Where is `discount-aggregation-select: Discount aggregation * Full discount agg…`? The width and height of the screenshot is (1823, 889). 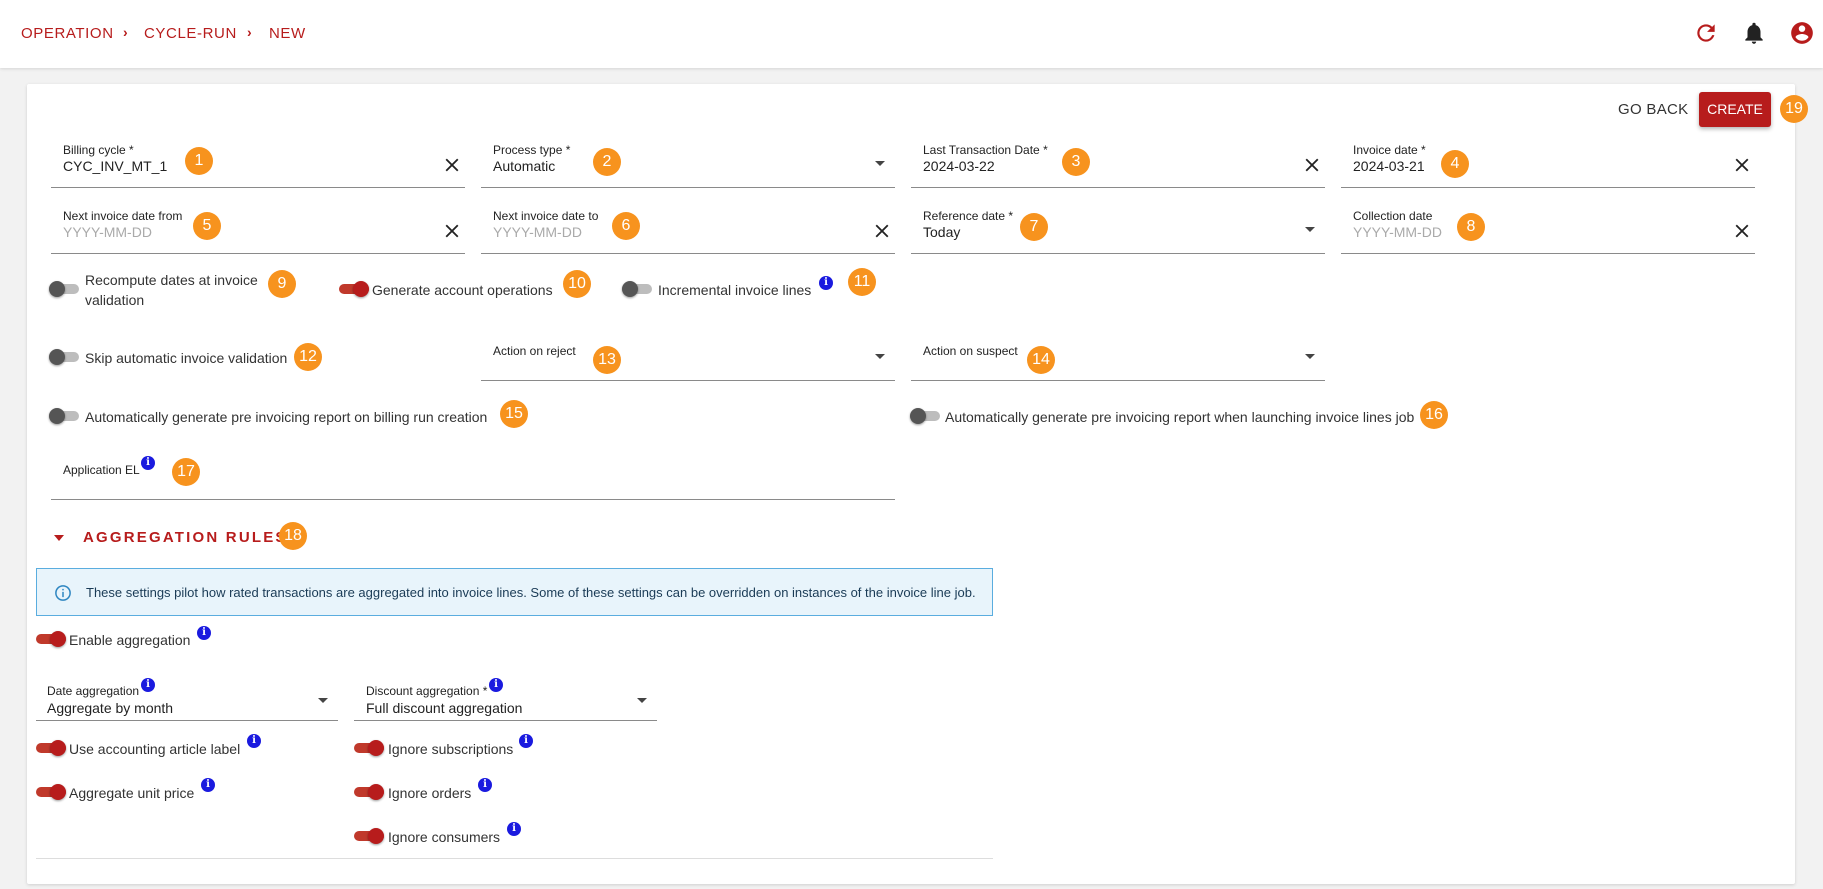
discount-aggregation-select: Discount aggregation * Full discount agg… is located at coordinates (505, 698).